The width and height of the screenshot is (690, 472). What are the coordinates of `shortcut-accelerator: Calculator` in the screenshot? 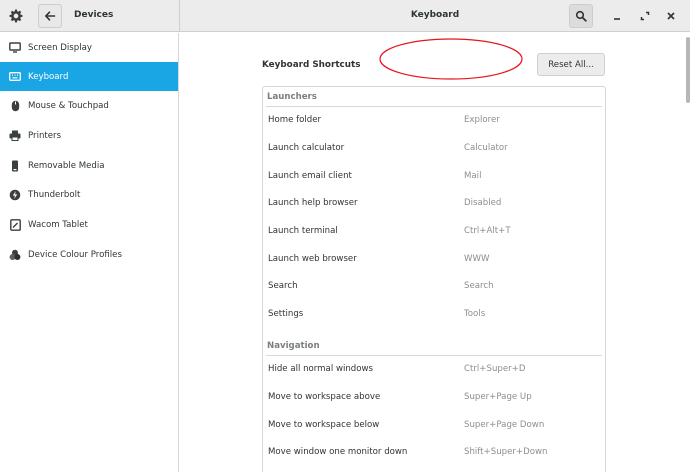 It's located at (486, 148).